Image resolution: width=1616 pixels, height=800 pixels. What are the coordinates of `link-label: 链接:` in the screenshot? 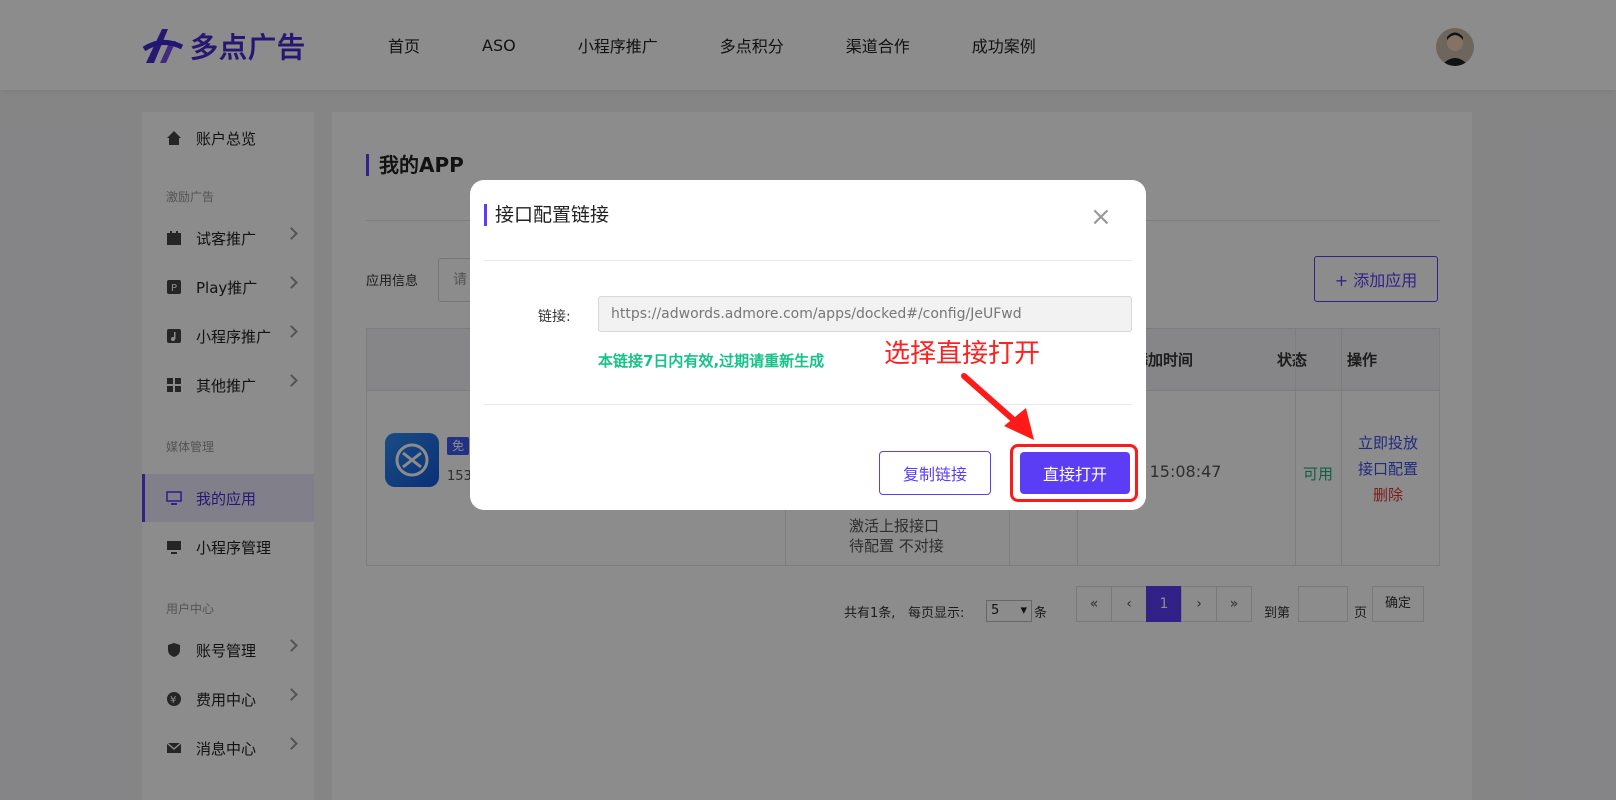 It's located at (554, 317).